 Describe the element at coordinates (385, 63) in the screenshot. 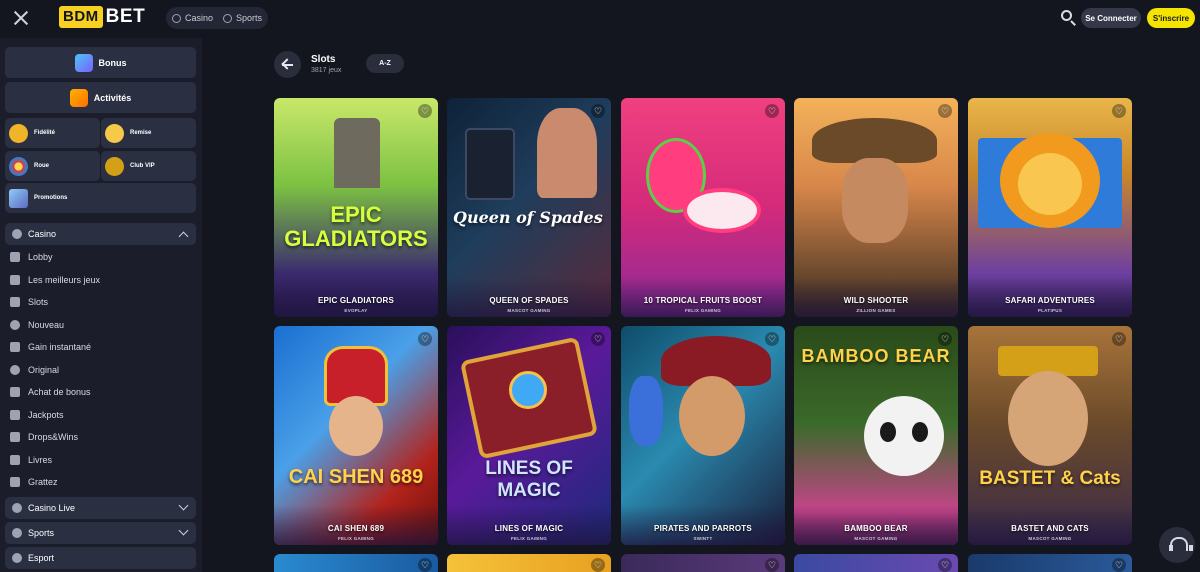

I see `sort-az-button: A-Z` at that location.